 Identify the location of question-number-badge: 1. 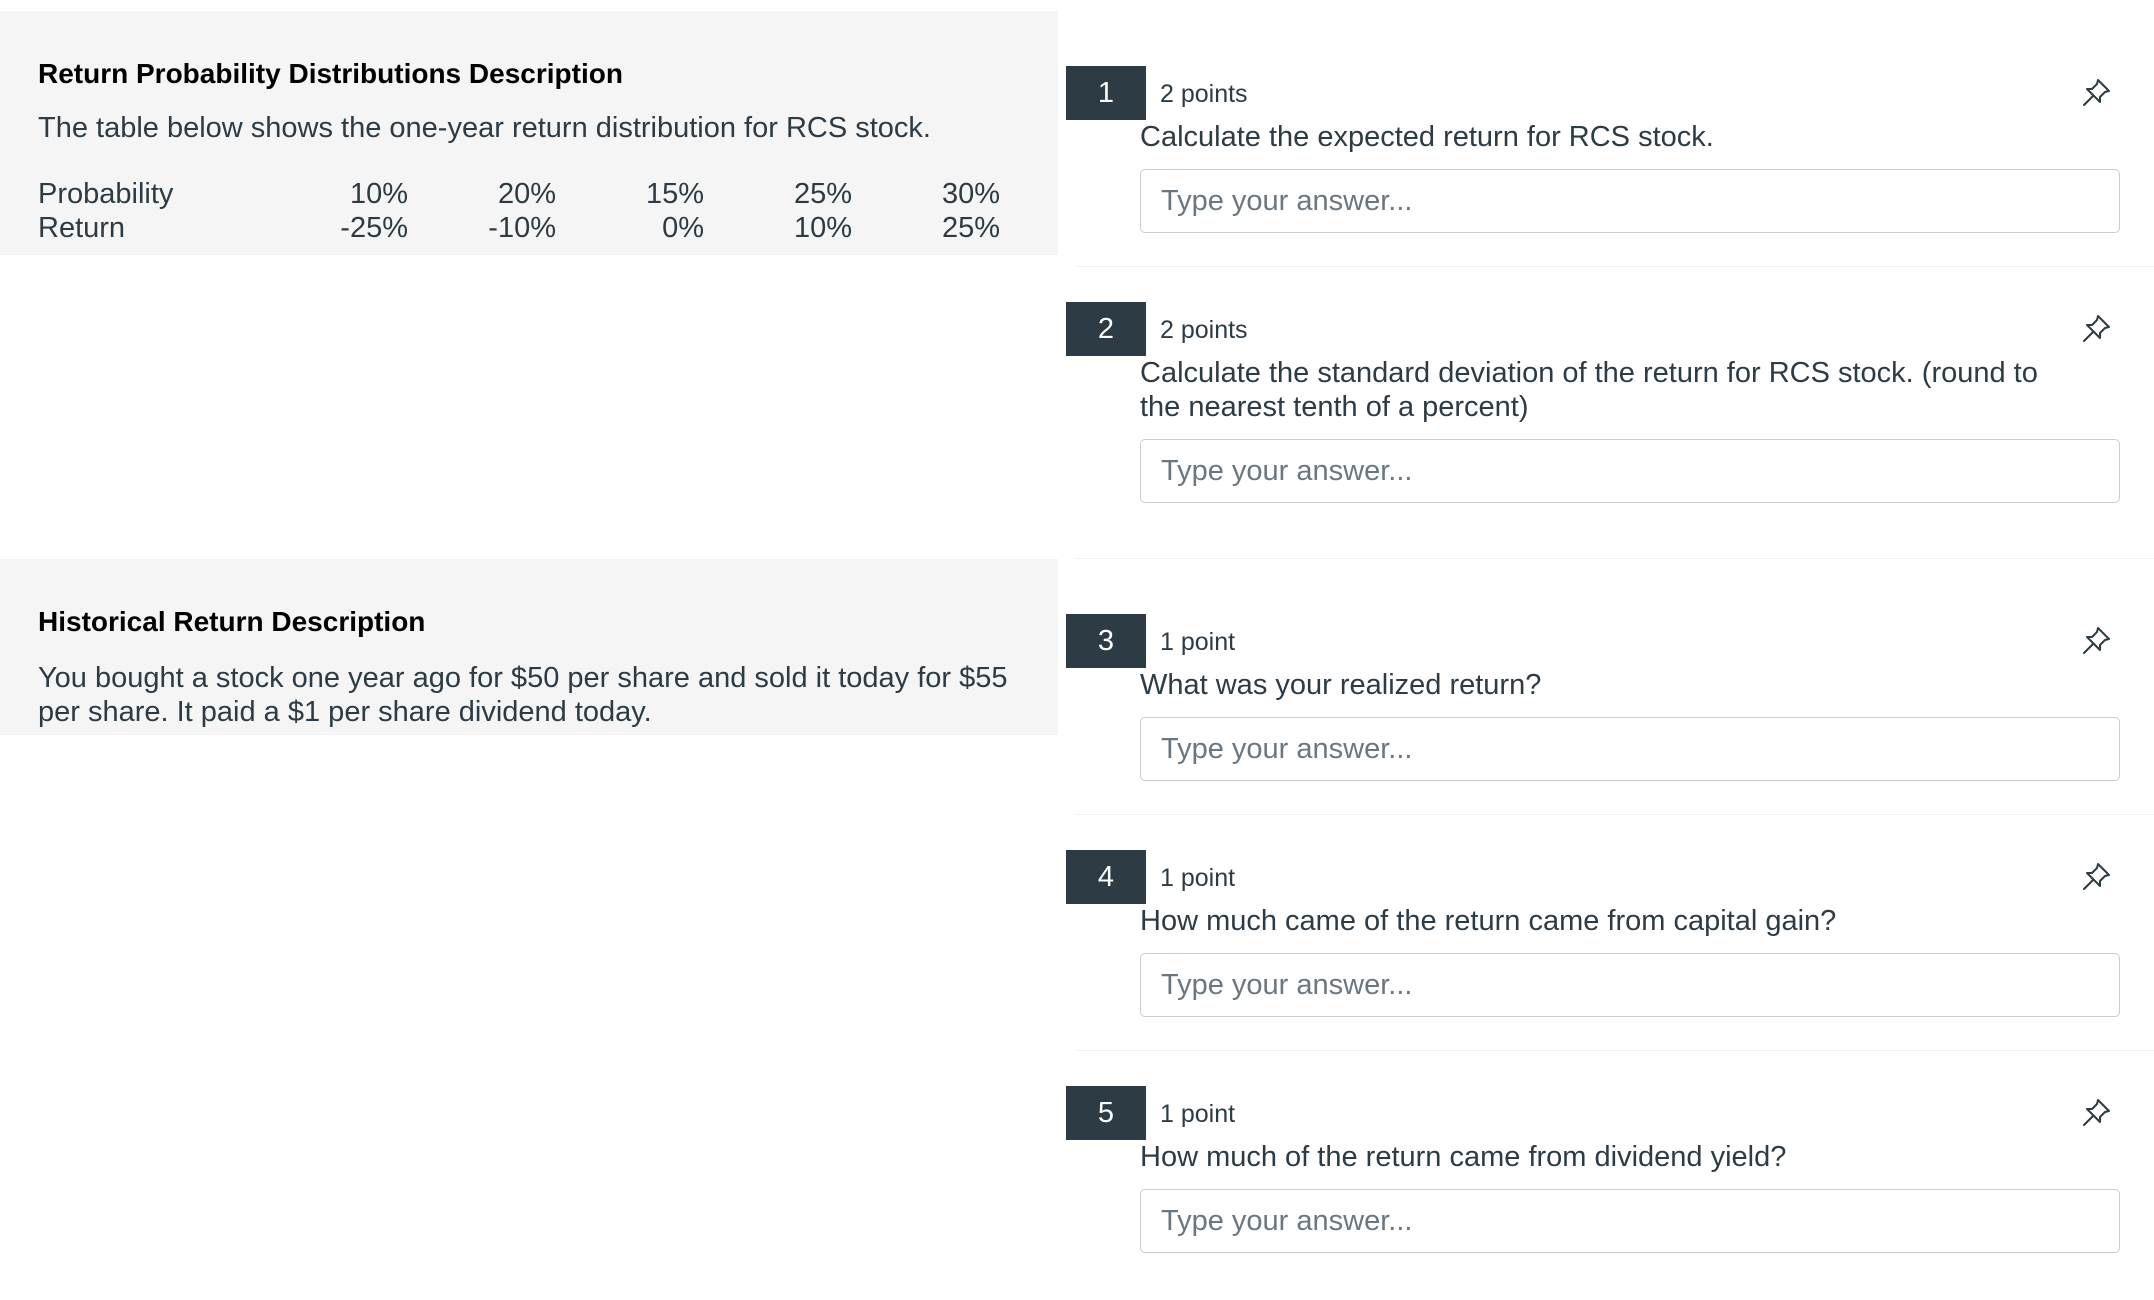
(1106, 93).